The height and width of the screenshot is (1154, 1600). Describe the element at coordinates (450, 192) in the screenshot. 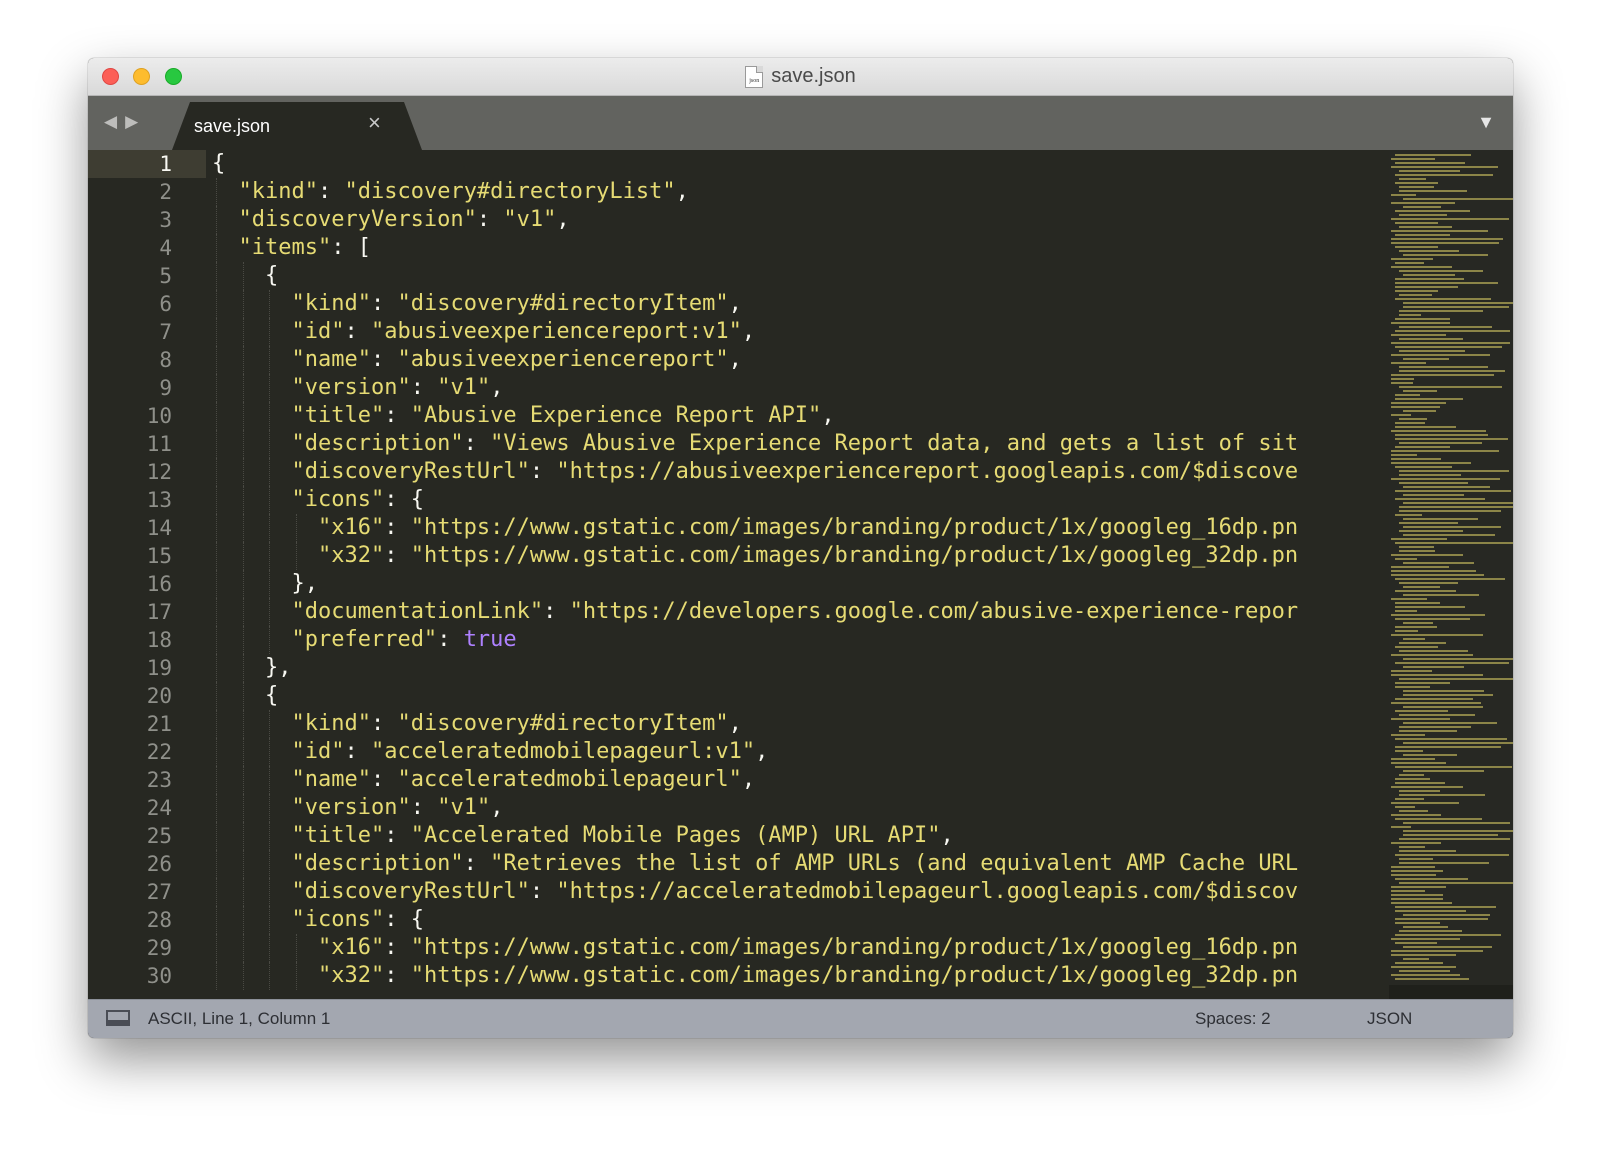

I see `code-line: "kind": "discovery#directoryList",` at that location.